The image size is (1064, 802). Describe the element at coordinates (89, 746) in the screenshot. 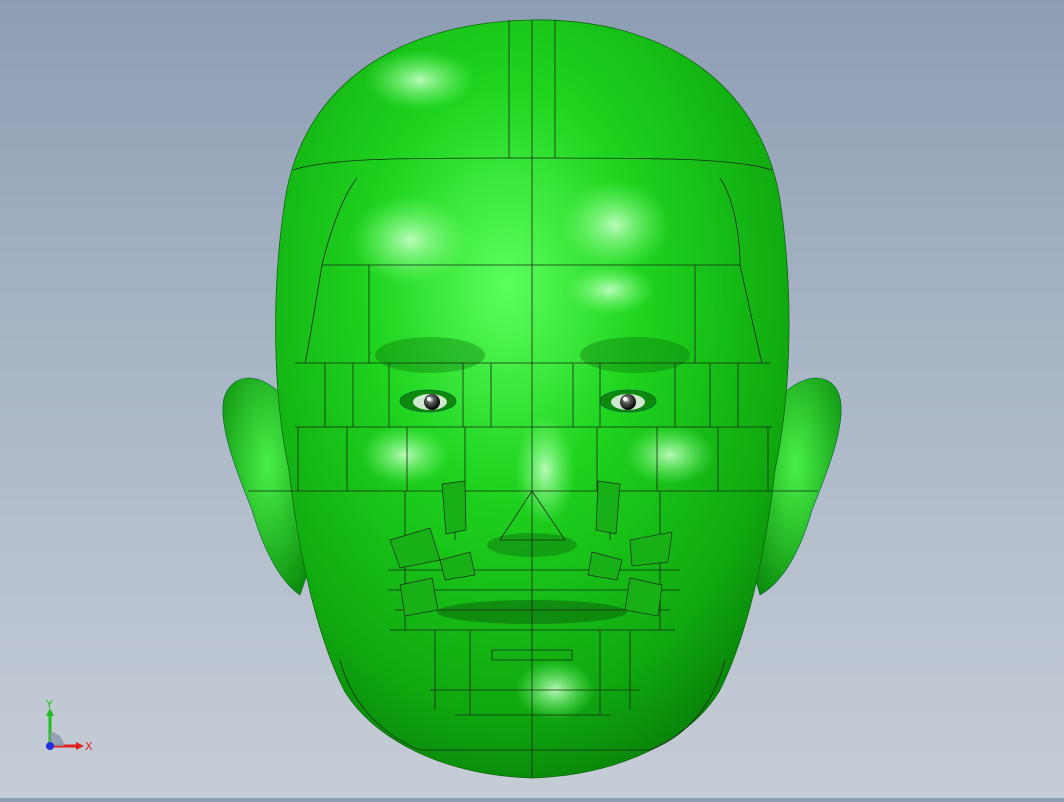

I see `x-axis-label: X` at that location.